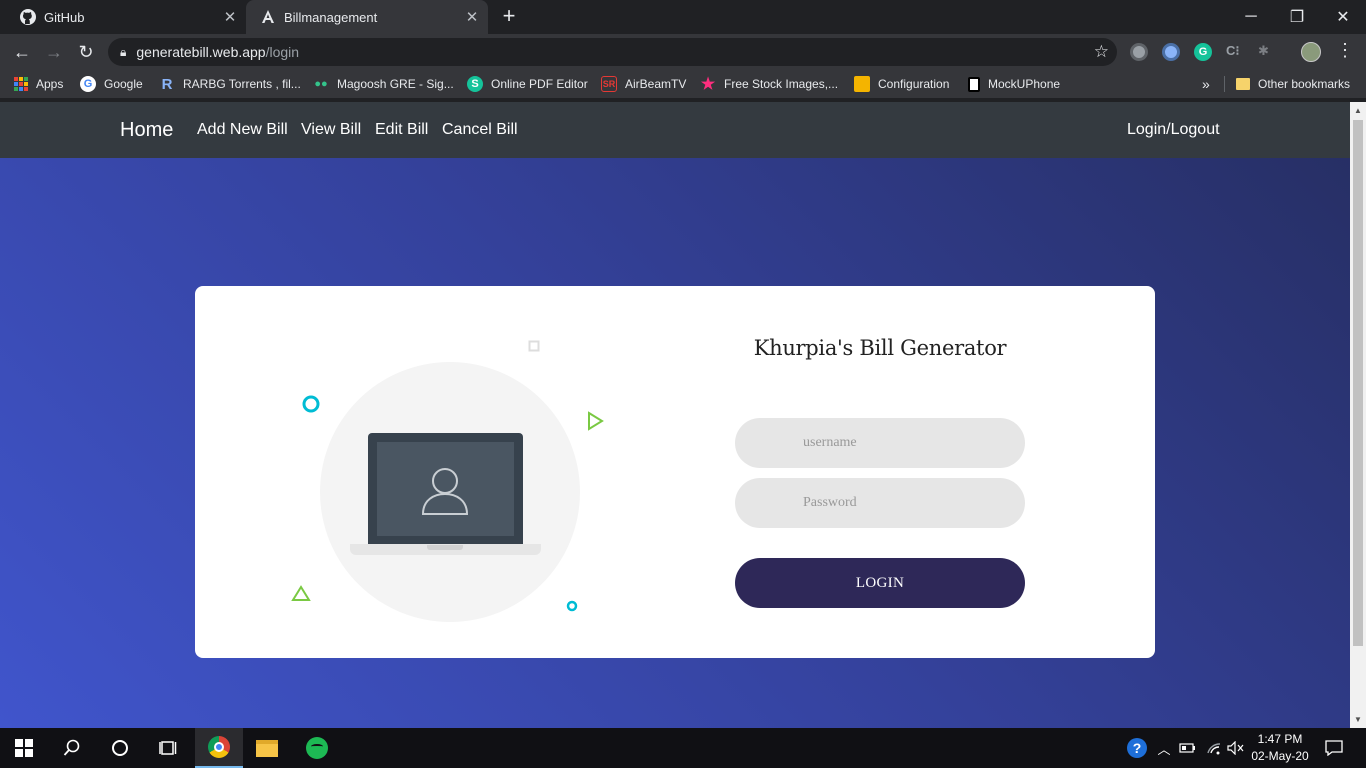  Describe the element at coordinates (401, 130) in the screenshot. I see `nav-edit-bill-link: Edit Bill` at that location.